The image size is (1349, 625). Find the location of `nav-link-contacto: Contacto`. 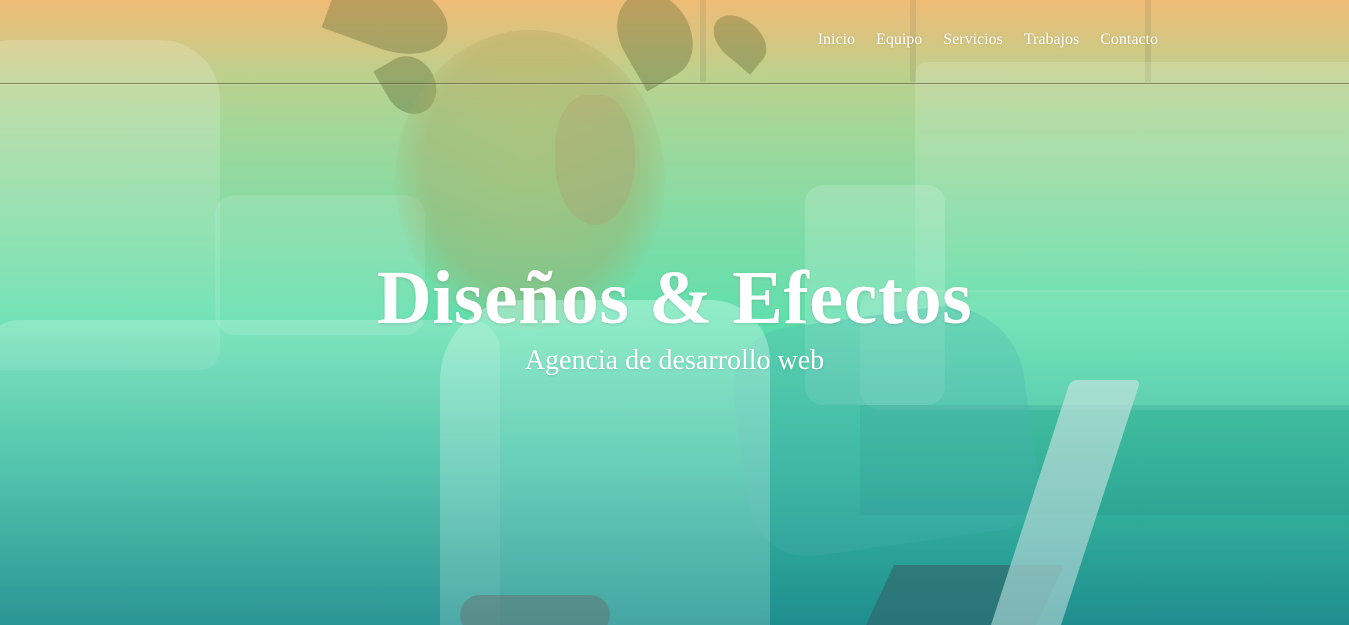

nav-link-contacto: Contacto is located at coordinates (1129, 40).